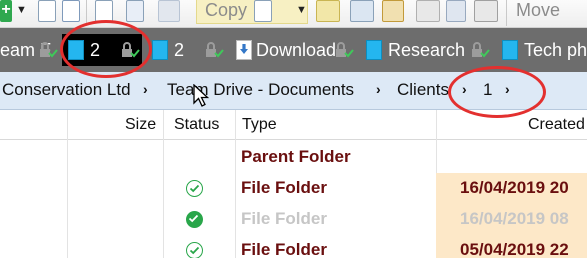 The width and height of the screenshot is (587, 258). I want to click on created-value: 05/04/2019 22, so click(514, 249).